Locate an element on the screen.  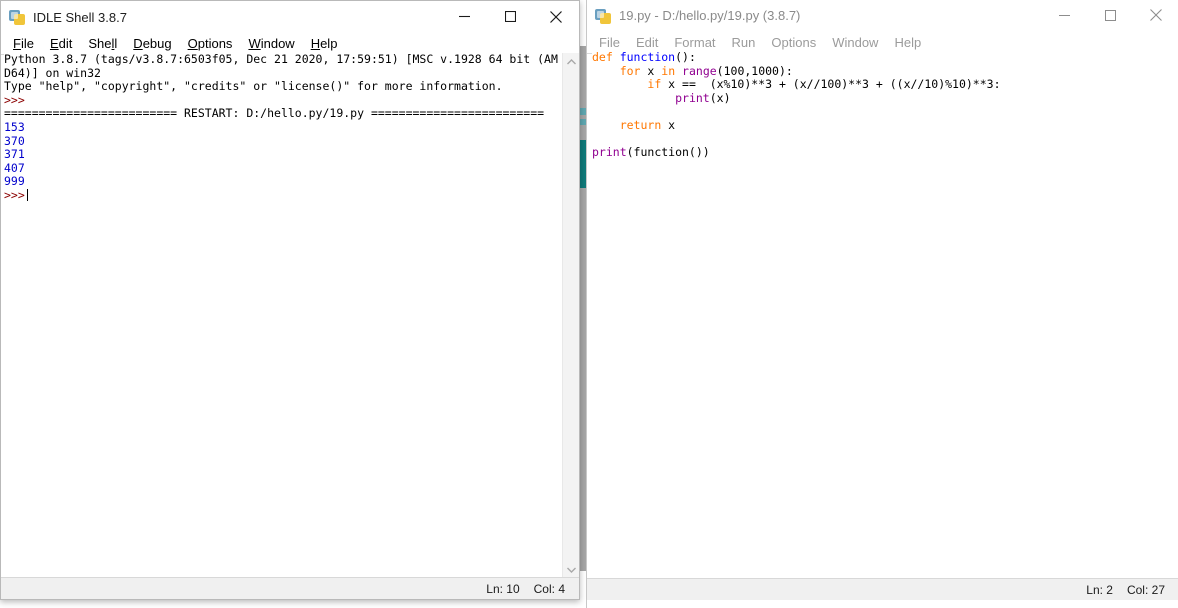
shell-output-line-3: 407 is located at coordinates (14, 167).